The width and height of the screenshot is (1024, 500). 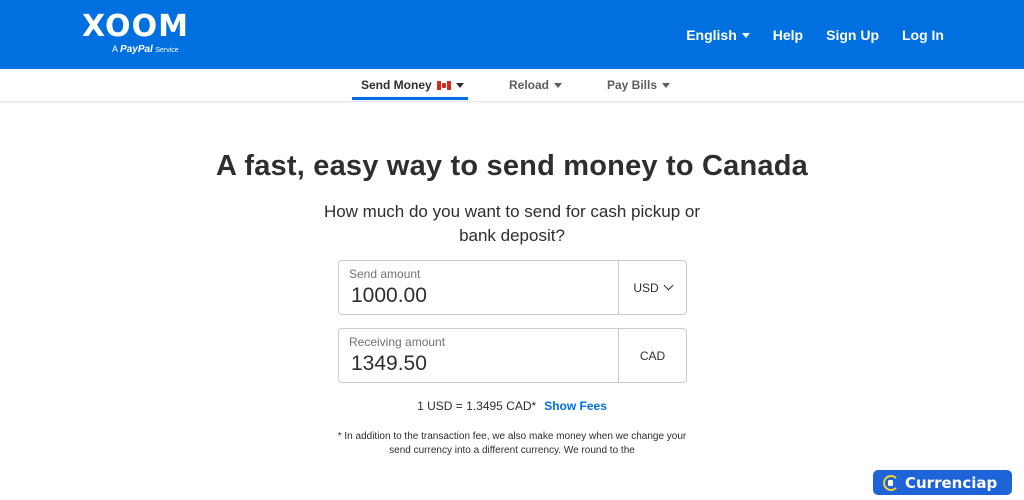 What do you see at coordinates (951, 482) in the screenshot?
I see `currenciap-label: Currenciap` at bounding box center [951, 482].